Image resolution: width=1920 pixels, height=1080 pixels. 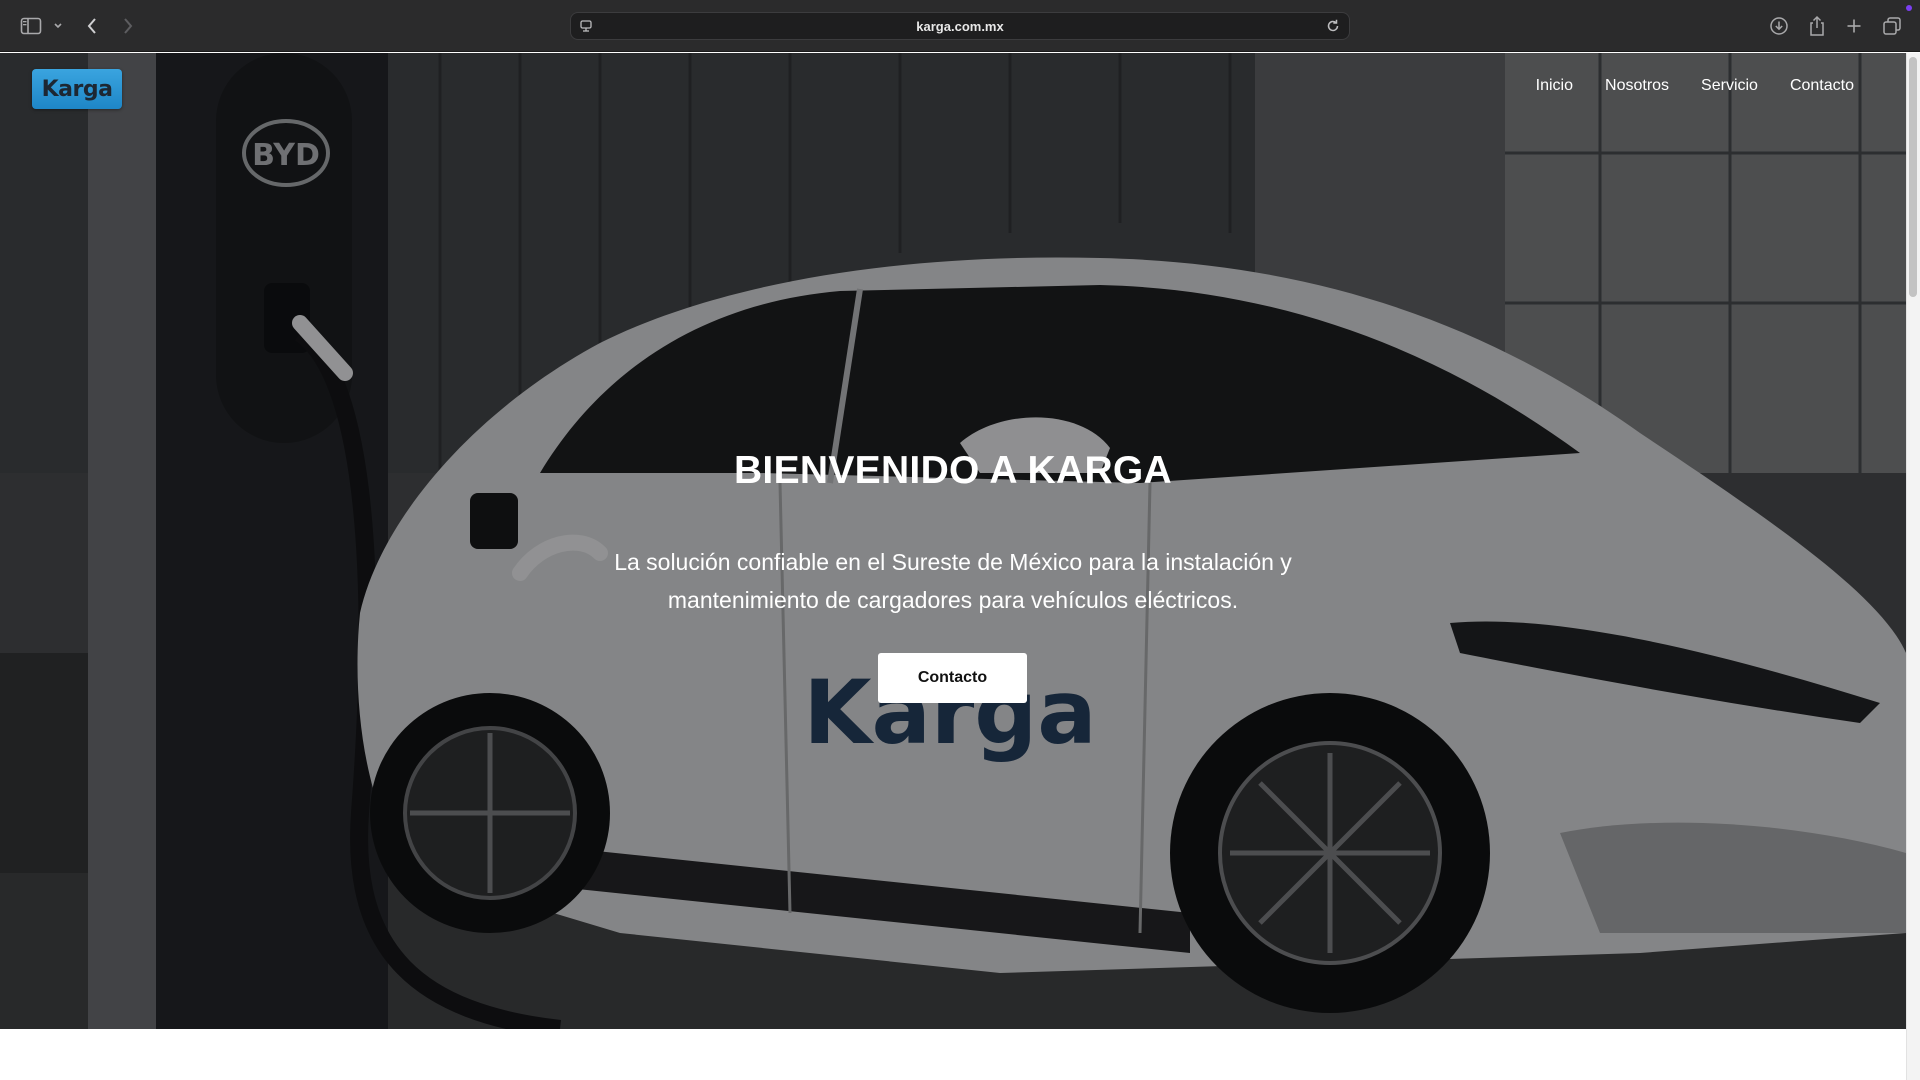 I want to click on logo-text: Karga, so click(x=77, y=89).